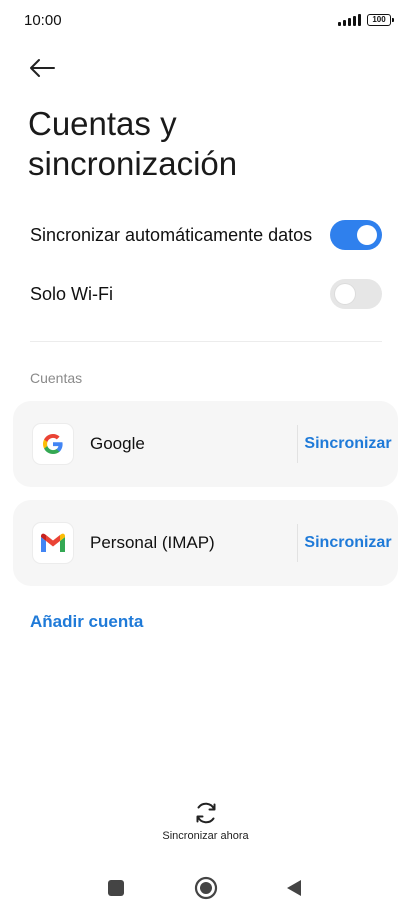  What do you see at coordinates (366, 20) in the screenshot?
I see `status-icons: 100` at bounding box center [366, 20].